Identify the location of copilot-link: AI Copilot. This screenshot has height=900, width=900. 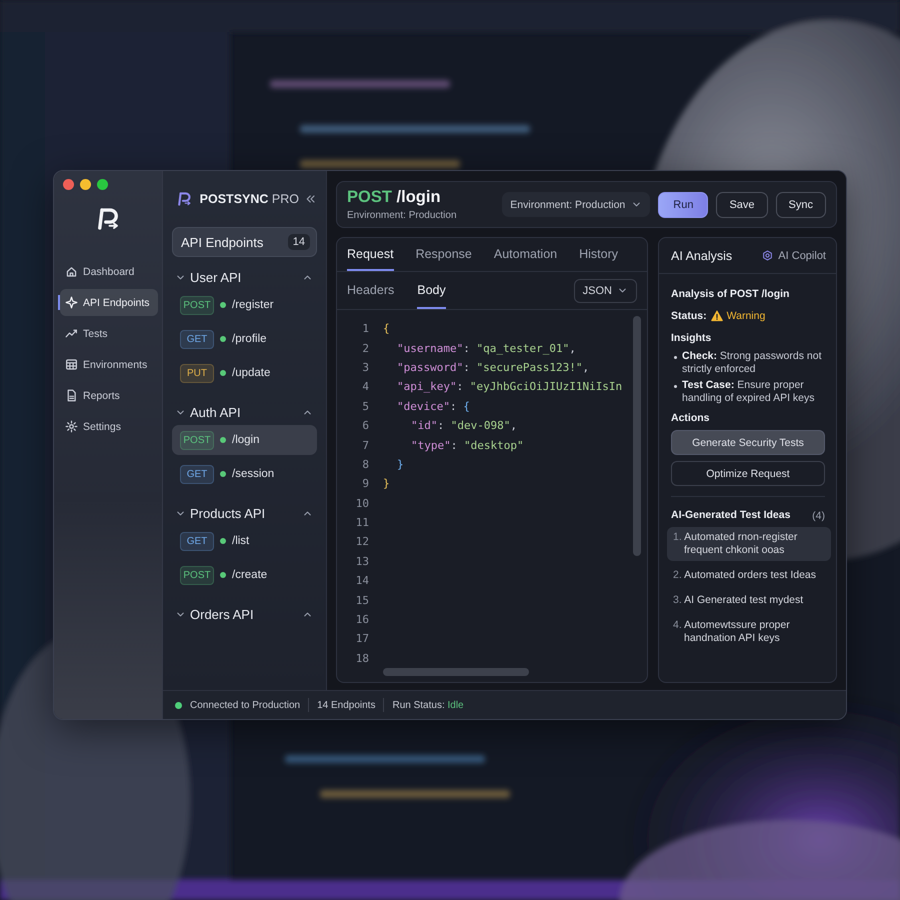
(794, 256).